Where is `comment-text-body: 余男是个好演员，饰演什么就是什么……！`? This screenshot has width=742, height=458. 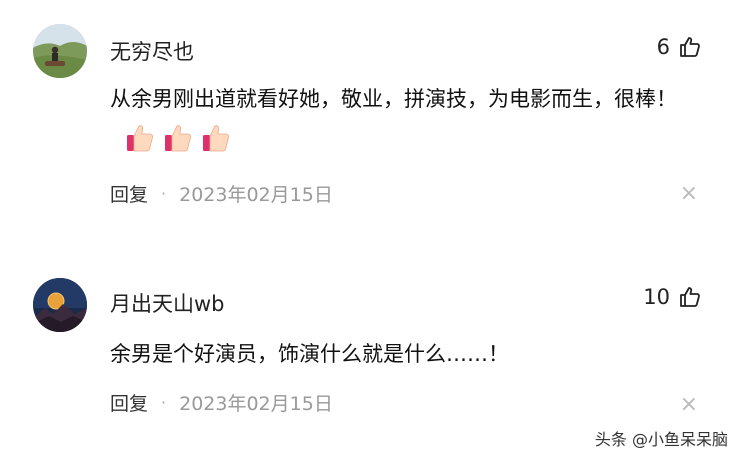
comment-text-body: 余男是个好演员，饰演什么就是什么……！ is located at coordinates (309, 354).